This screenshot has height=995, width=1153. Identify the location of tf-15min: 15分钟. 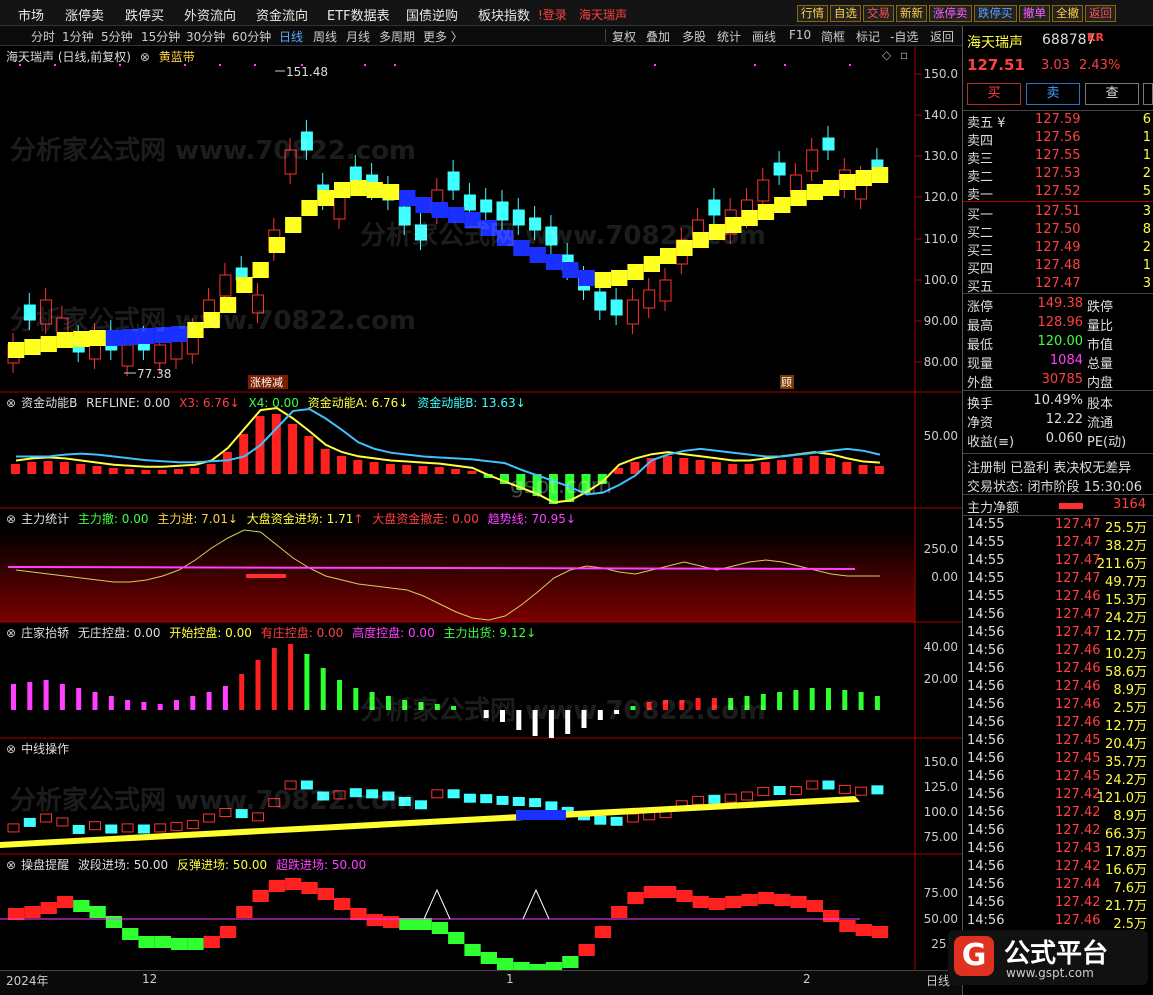
(160, 36).